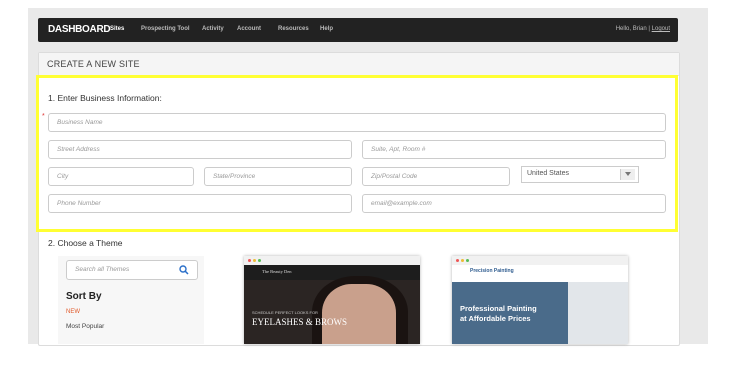  Describe the element at coordinates (498, 308) in the screenshot. I see `thumb-headline-line1: Professional Painting` at that location.